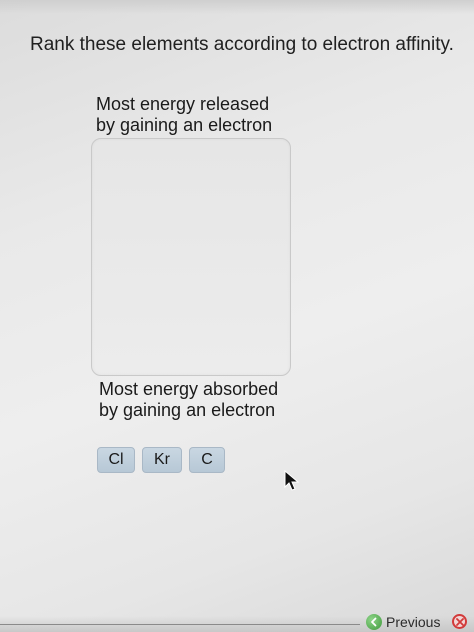  I want to click on previous-button: Previous, so click(403, 622).